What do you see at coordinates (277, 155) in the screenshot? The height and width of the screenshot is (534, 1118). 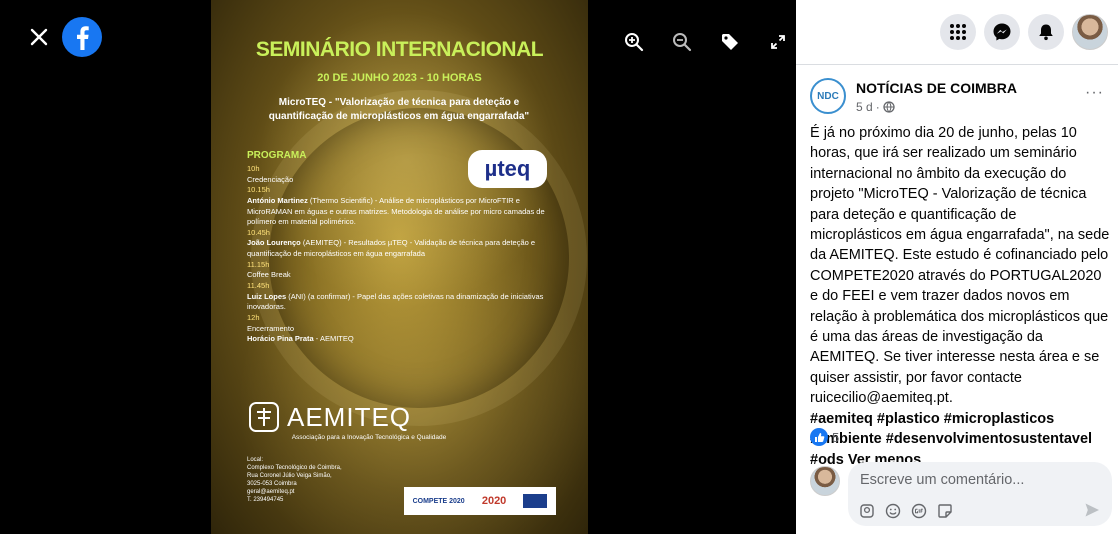 I see `poster-programme-heading: PROGRAMA` at bounding box center [277, 155].